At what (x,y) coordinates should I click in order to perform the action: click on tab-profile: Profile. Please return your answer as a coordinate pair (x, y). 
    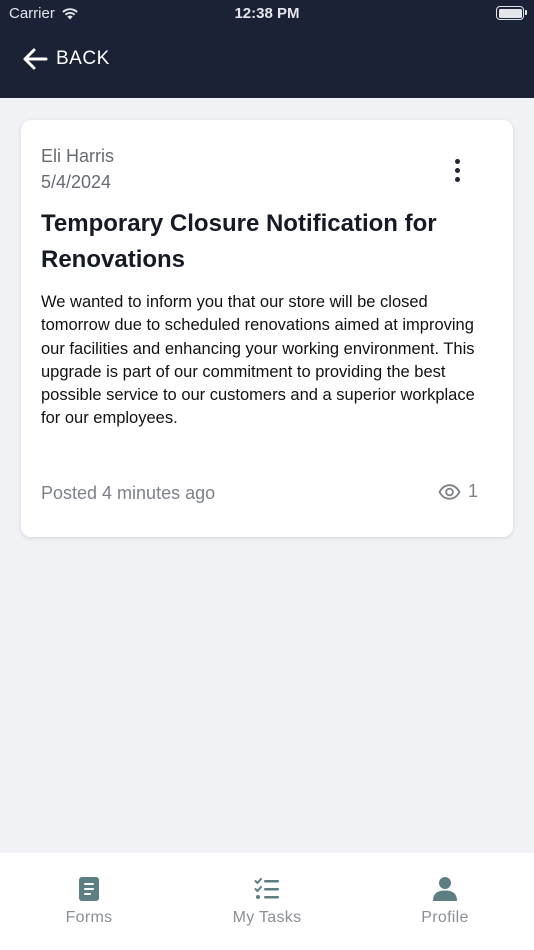
    Looking at the image, I should click on (445, 901).